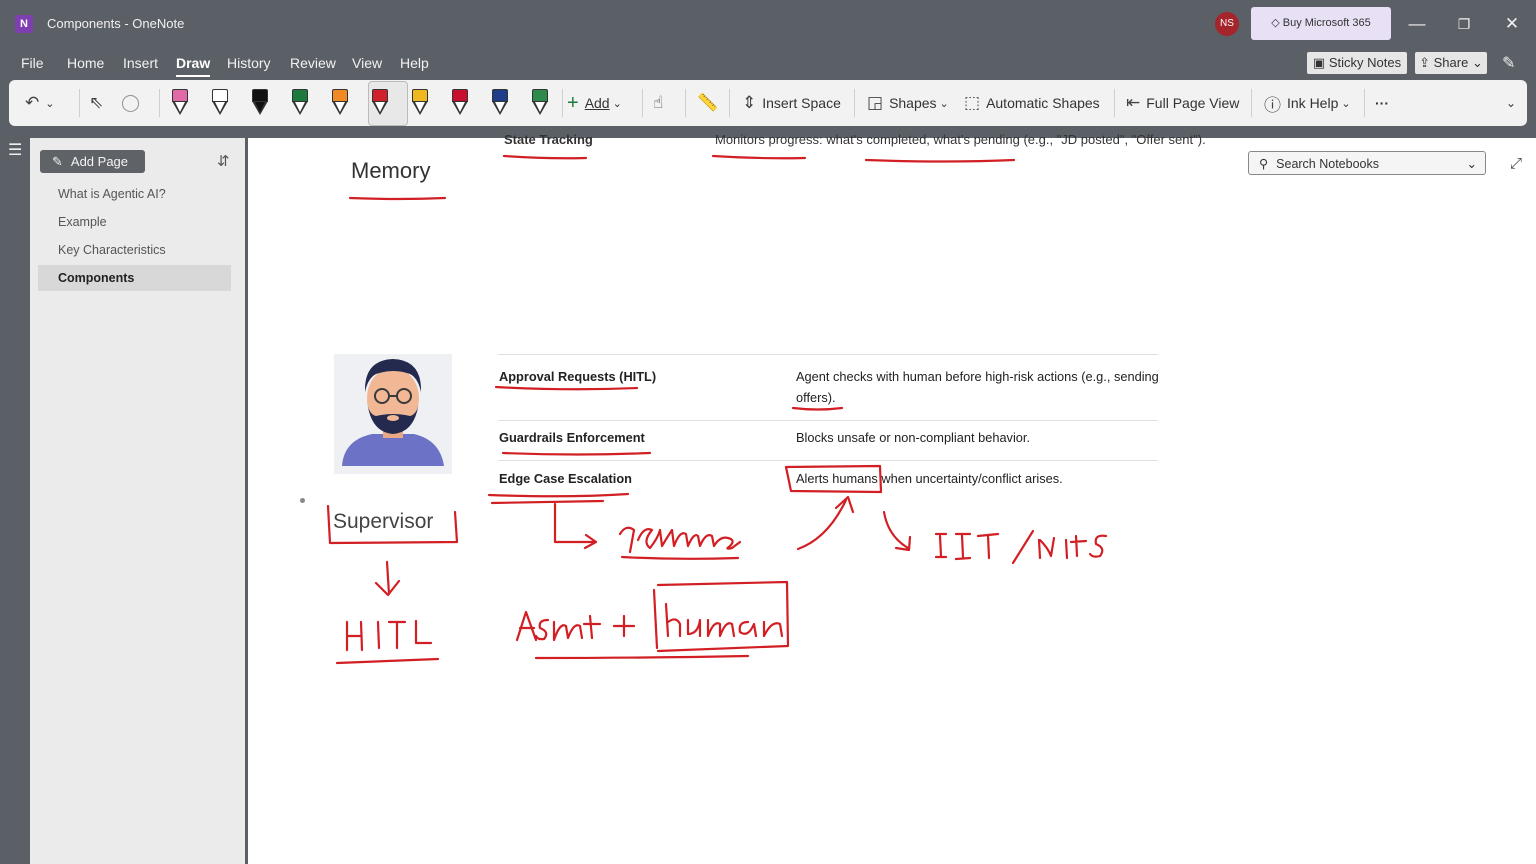 The image size is (1536, 864). Describe the element at coordinates (972, 102) in the screenshot. I see `automatic-shapes-icon: ⬚` at that location.